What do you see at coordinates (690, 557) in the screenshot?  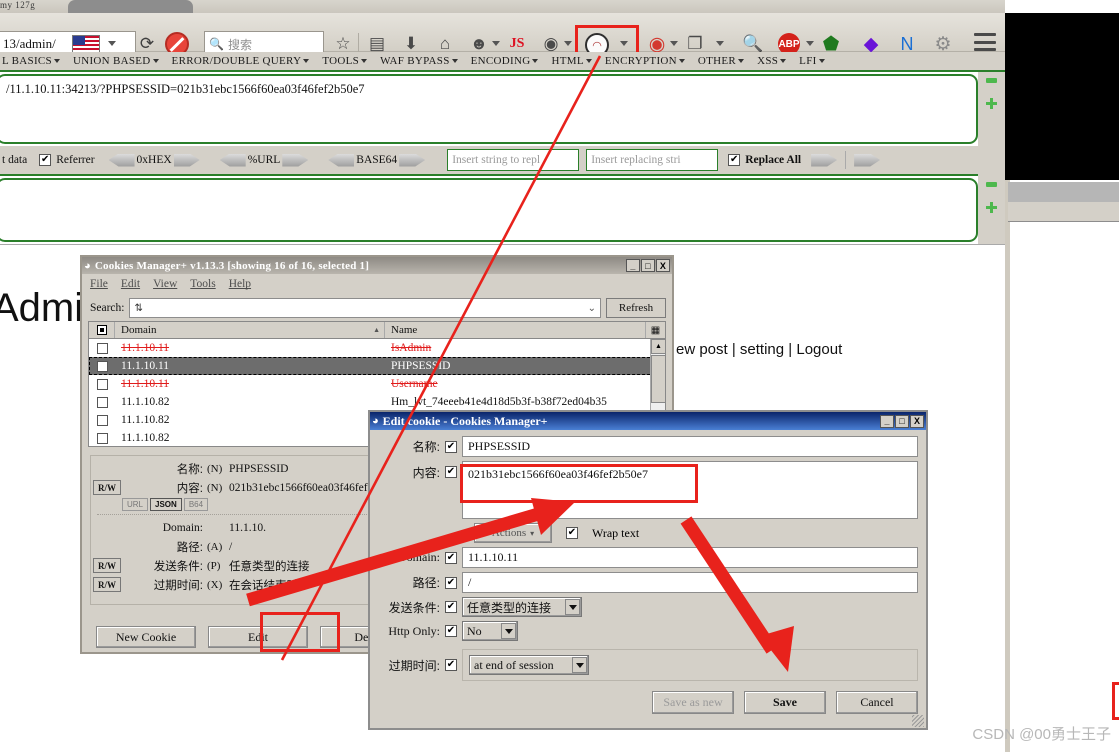 I see `edit-domain-input: 11.1.10.11` at bounding box center [690, 557].